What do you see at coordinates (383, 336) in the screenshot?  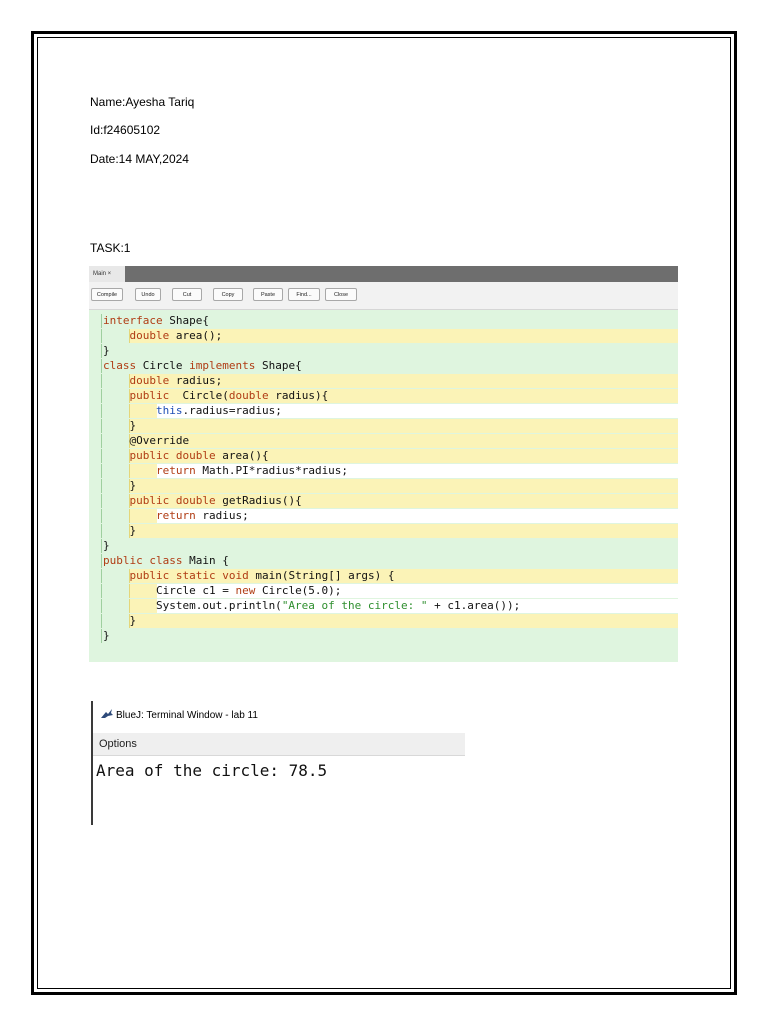 I see `code-line: double area();` at bounding box center [383, 336].